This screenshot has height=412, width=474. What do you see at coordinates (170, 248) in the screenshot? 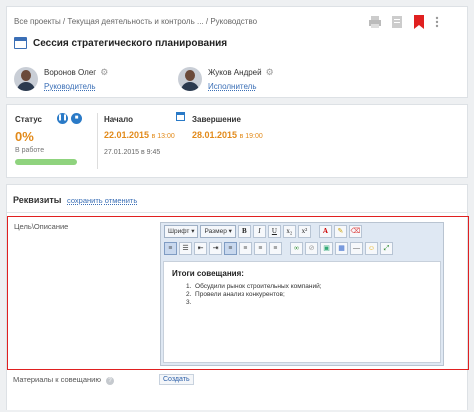
I see `ordered-list-icon: ≡` at bounding box center [170, 248].